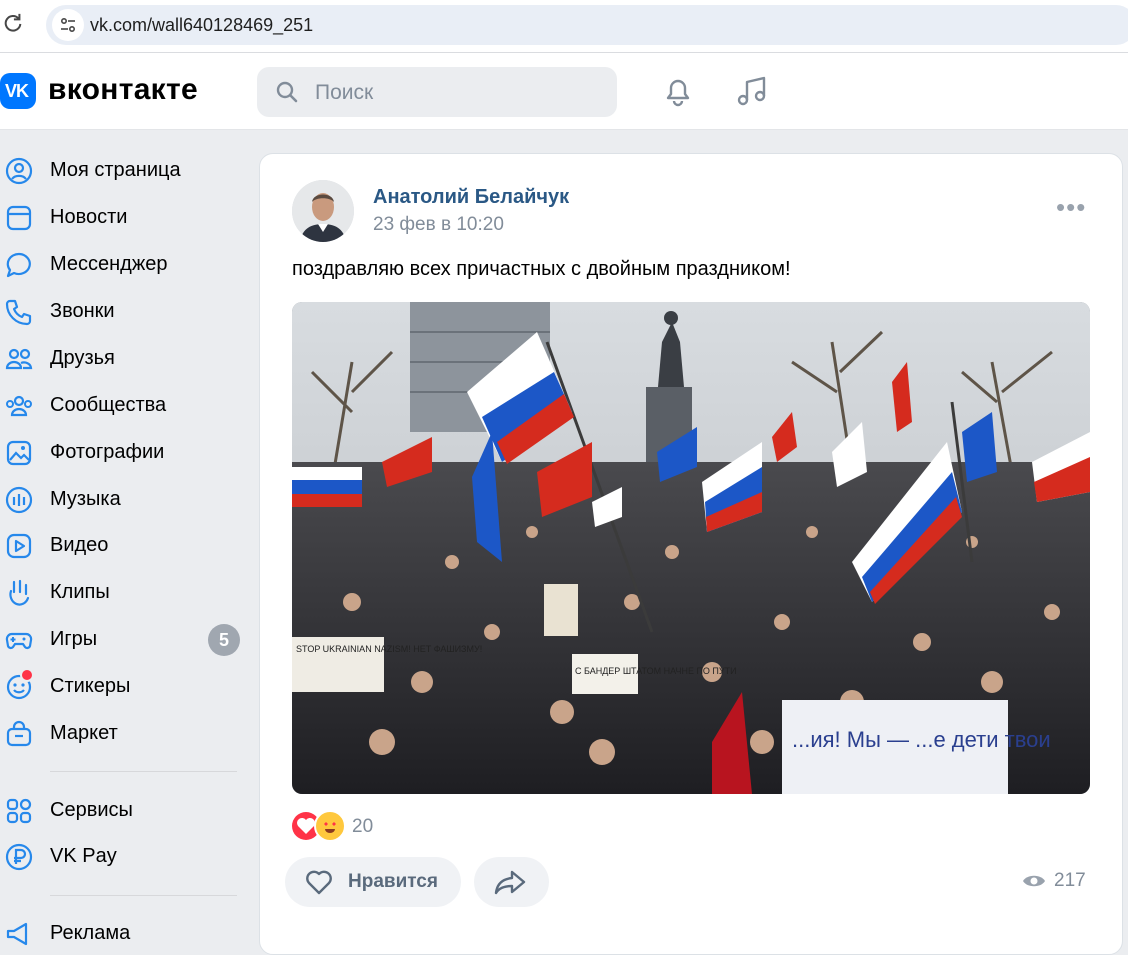 The height and width of the screenshot is (955, 1128). What do you see at coordinates (82, 358) in the screenshot?
I see `sidebar-item-label: Друзья` at bounding box center [82, 358].